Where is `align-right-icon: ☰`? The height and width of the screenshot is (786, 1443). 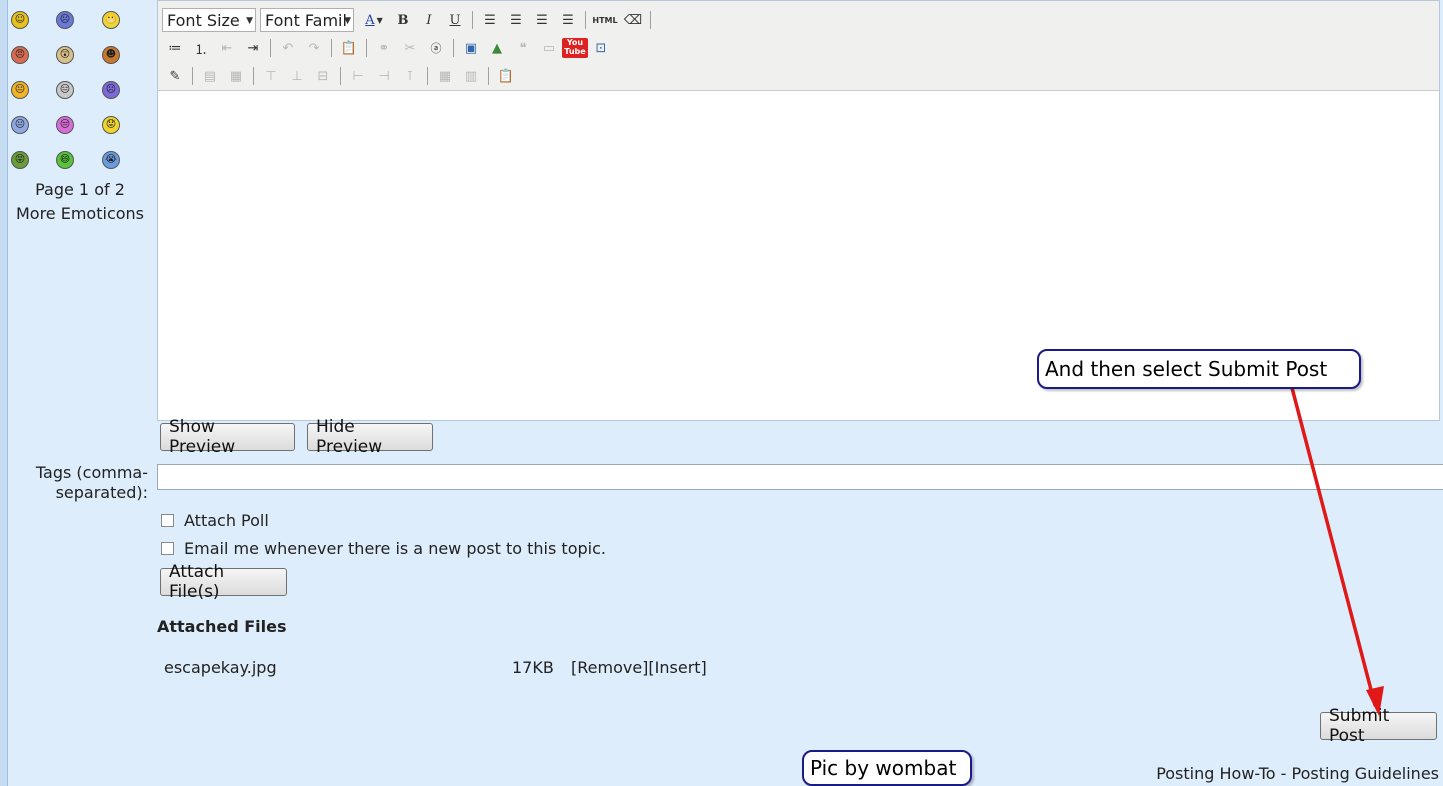
align-right-icon: ☰ is located at coordinates (542, 20).